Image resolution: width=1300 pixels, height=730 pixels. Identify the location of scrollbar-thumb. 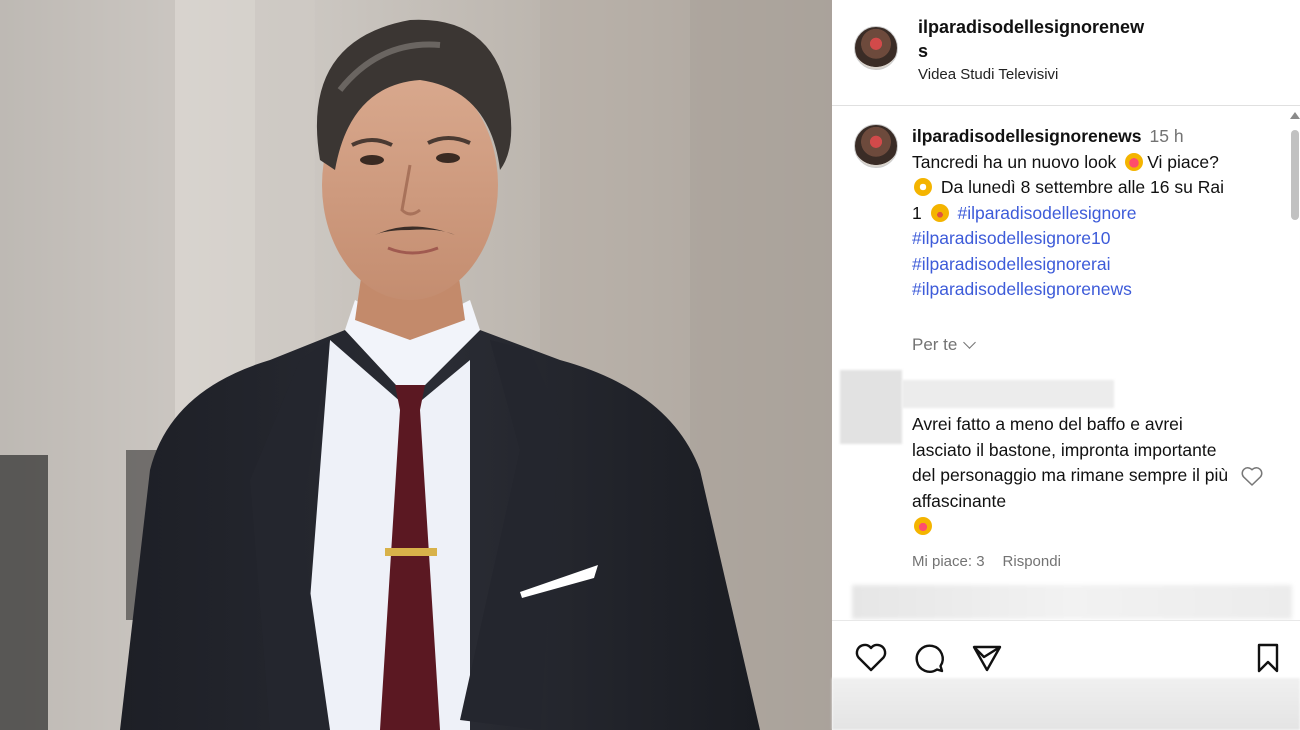
(1295, 175).